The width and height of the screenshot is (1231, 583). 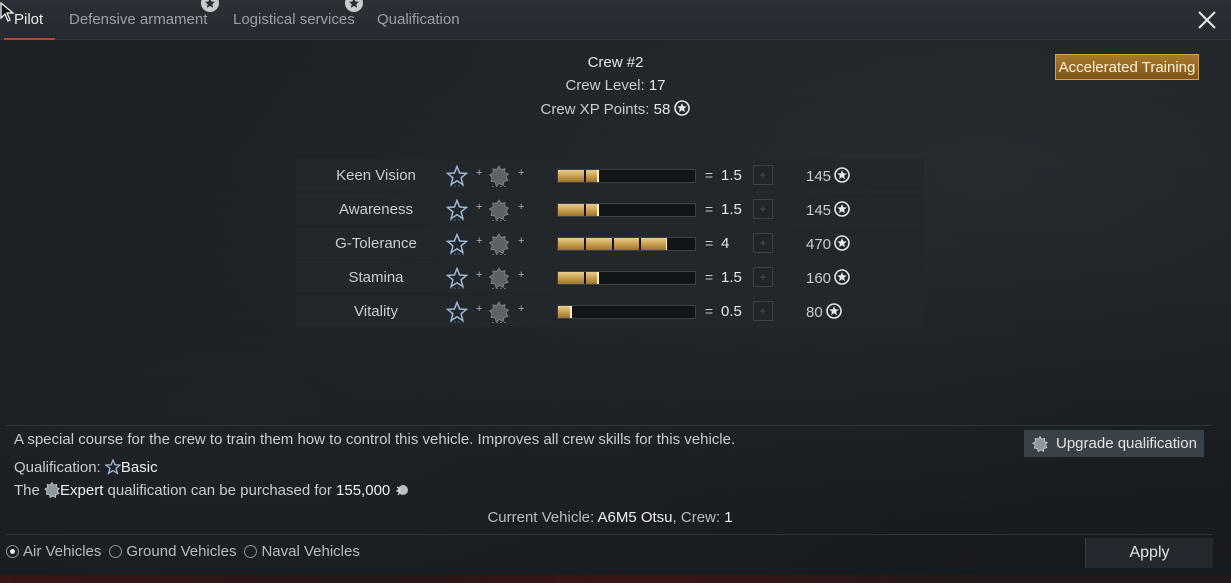 What do you see at coordinates (418, 20) in the screenshot?
I see `tab-qualification: Qualification` at bounding box center [418, 20].